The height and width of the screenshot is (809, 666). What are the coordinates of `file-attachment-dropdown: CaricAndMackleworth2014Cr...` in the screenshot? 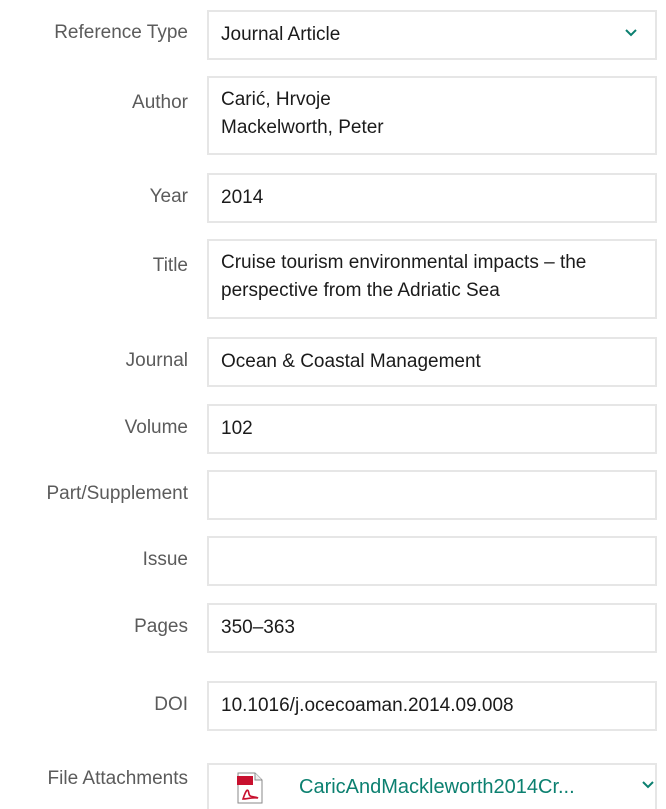 It's located at (432, 786).